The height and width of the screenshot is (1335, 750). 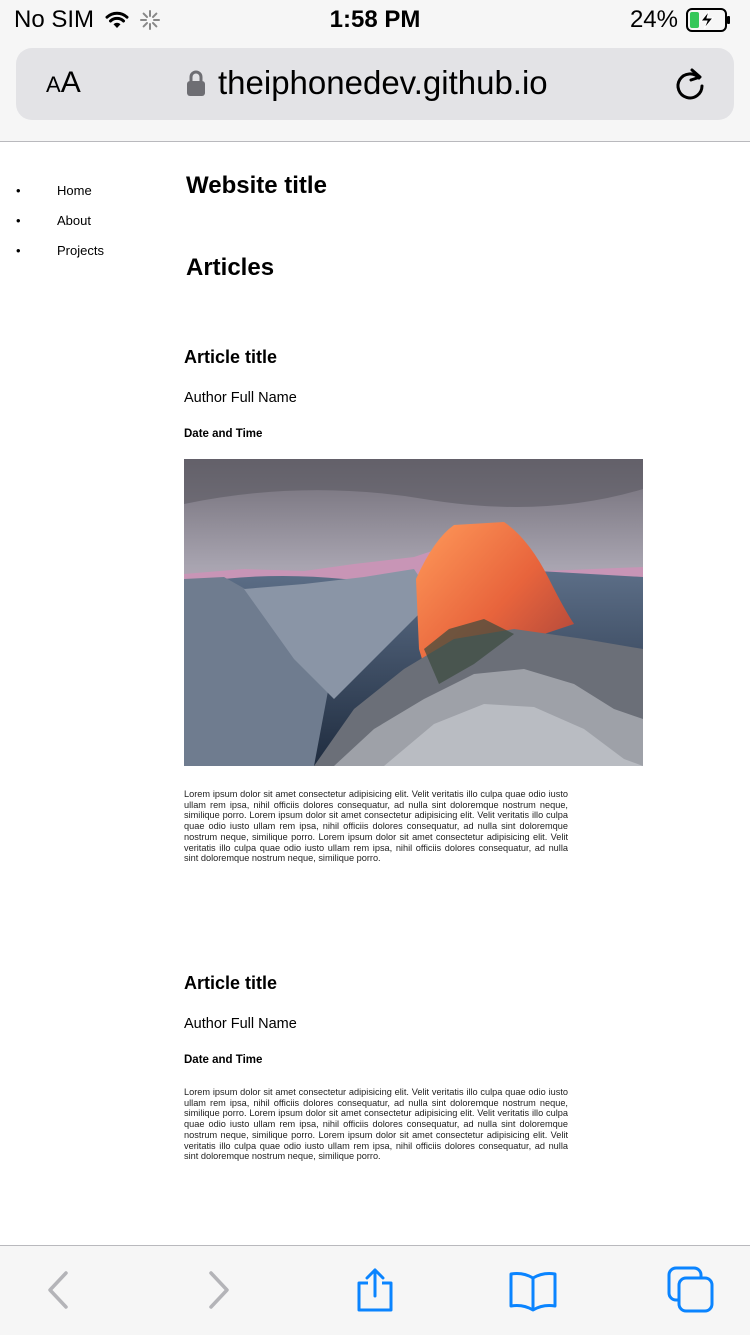 I want to click on nav-item-about: About, so click(x=52, y=221).